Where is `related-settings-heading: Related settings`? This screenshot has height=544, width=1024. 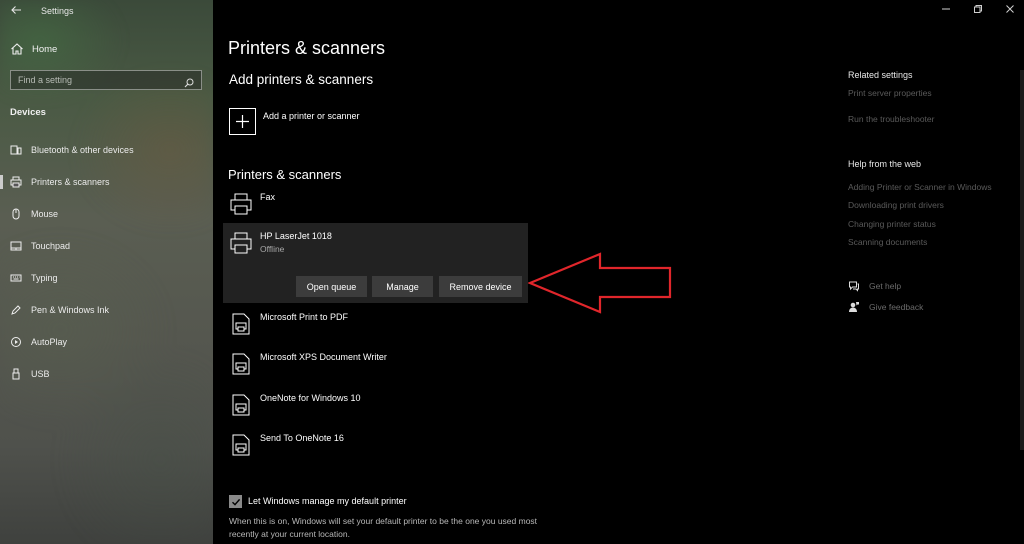
related-settings-heading: Related settings is located at coordinates (880, 75).